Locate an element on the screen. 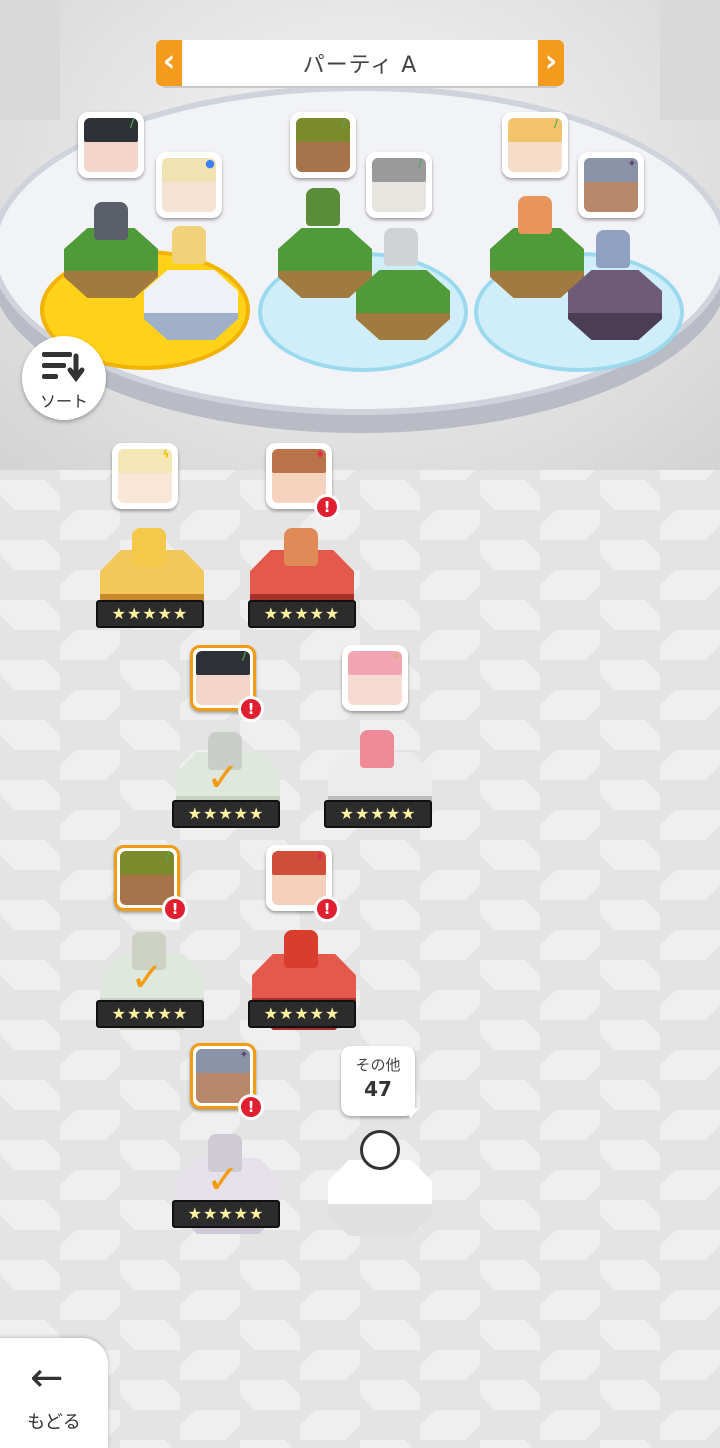 This screenshot has width=720, height=1448. back-button: ← もどる is located at coordinates (54, 1393).